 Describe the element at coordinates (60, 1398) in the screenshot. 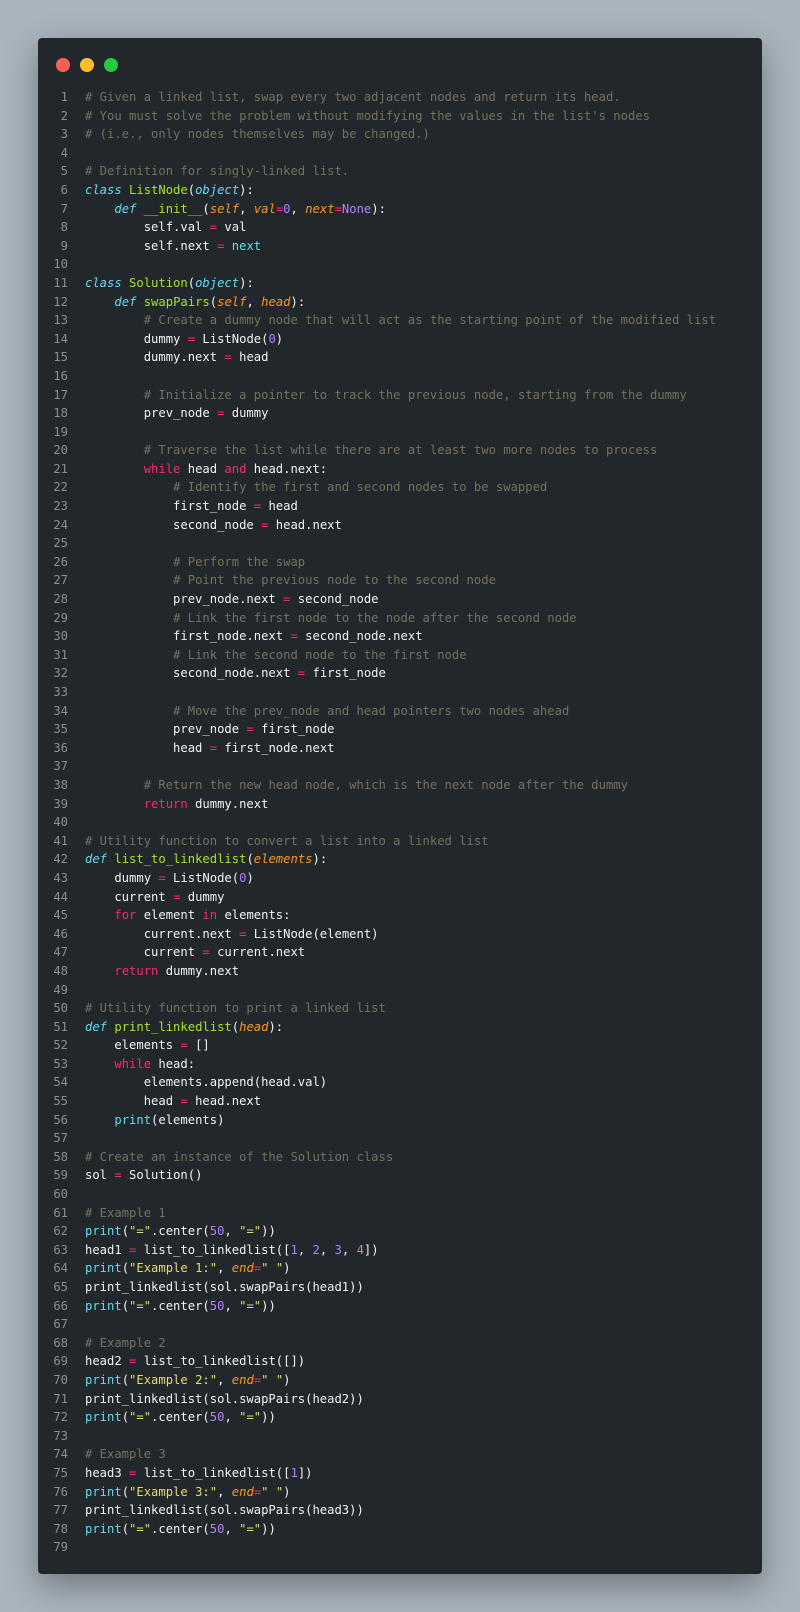

I see `line-number: 71` at that location.